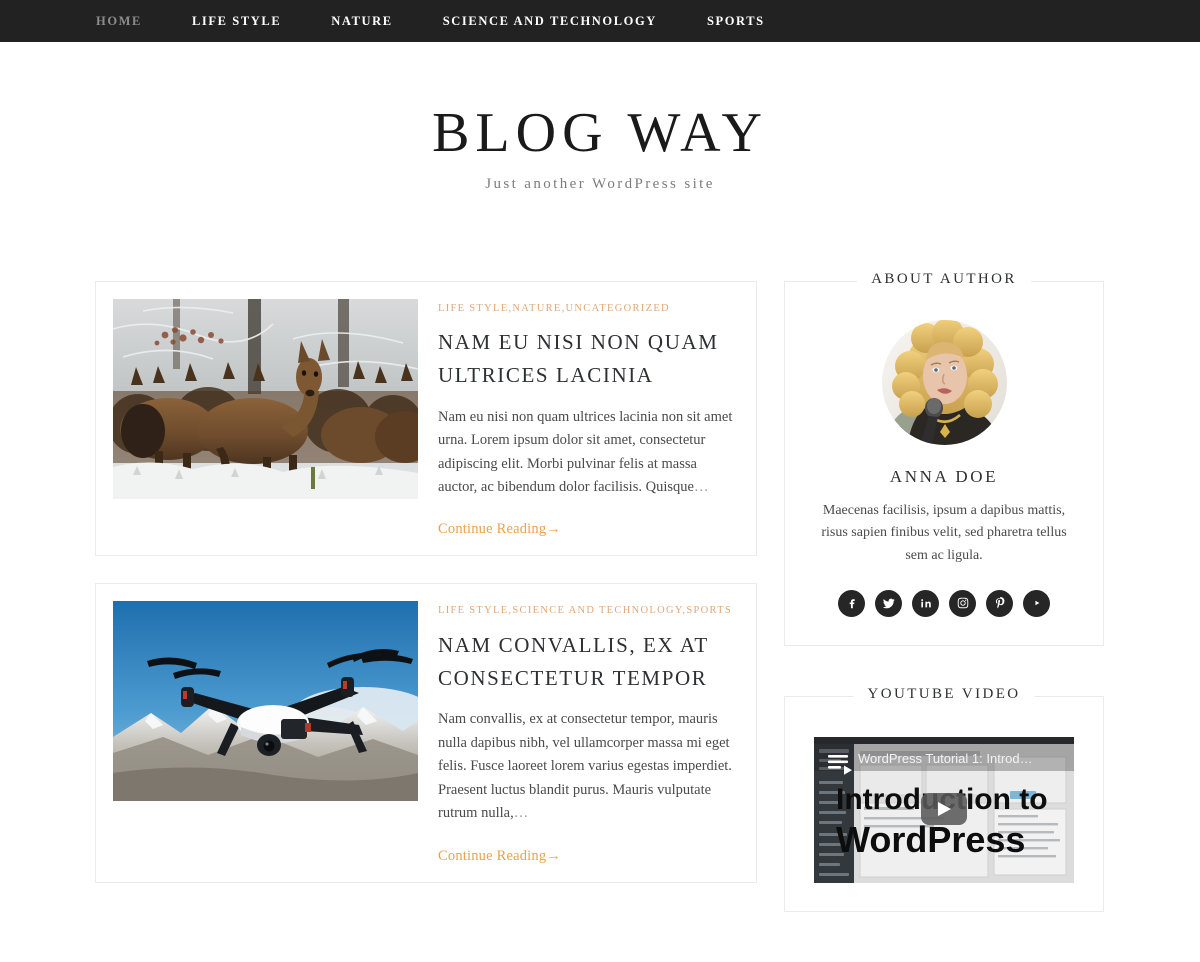 This screenshot has height=962, width=1200. I want to click on nav-item-science-and-technology: SCIENCE AND TECHNOLOGY, so click(550, 21).